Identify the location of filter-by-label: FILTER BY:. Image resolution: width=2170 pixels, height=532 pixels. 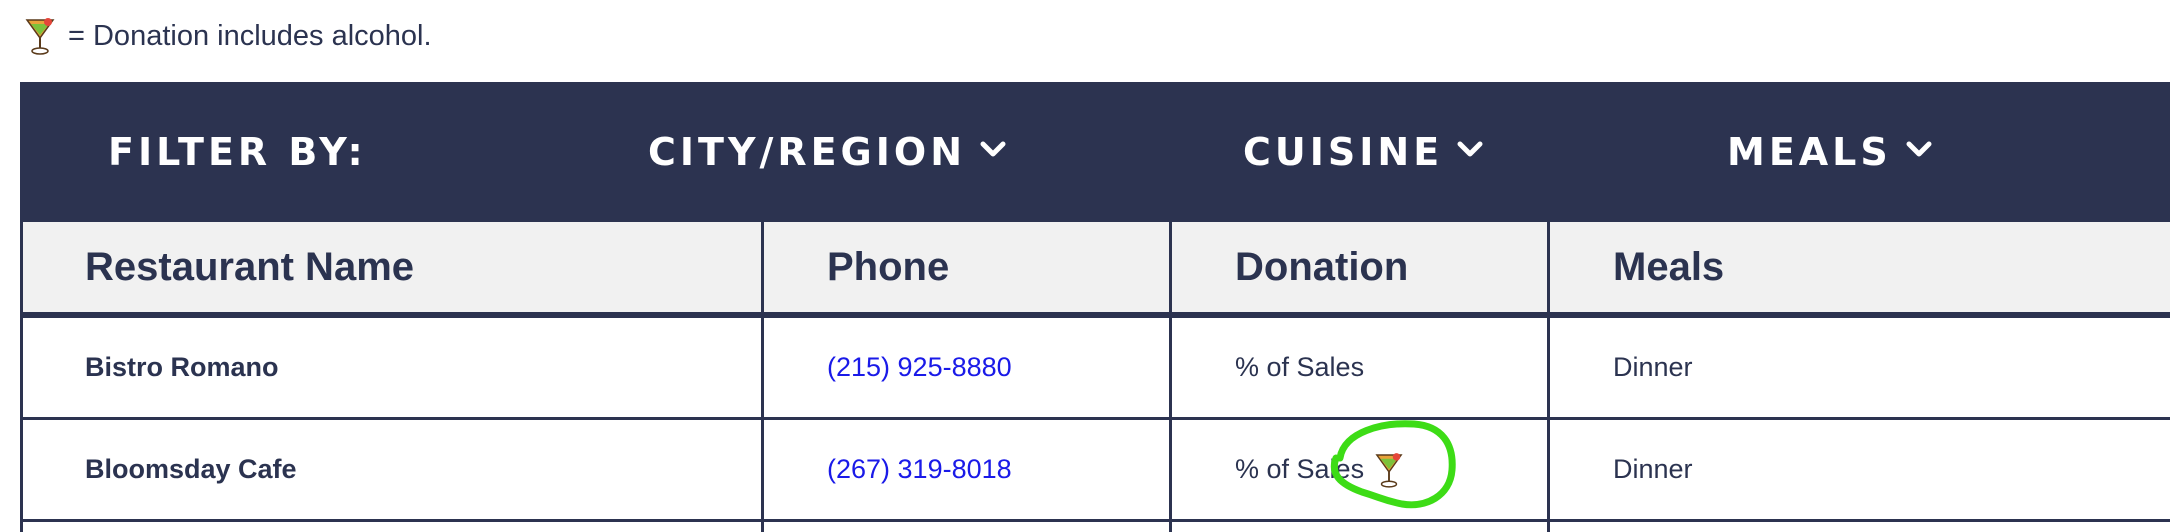
(237, 152).